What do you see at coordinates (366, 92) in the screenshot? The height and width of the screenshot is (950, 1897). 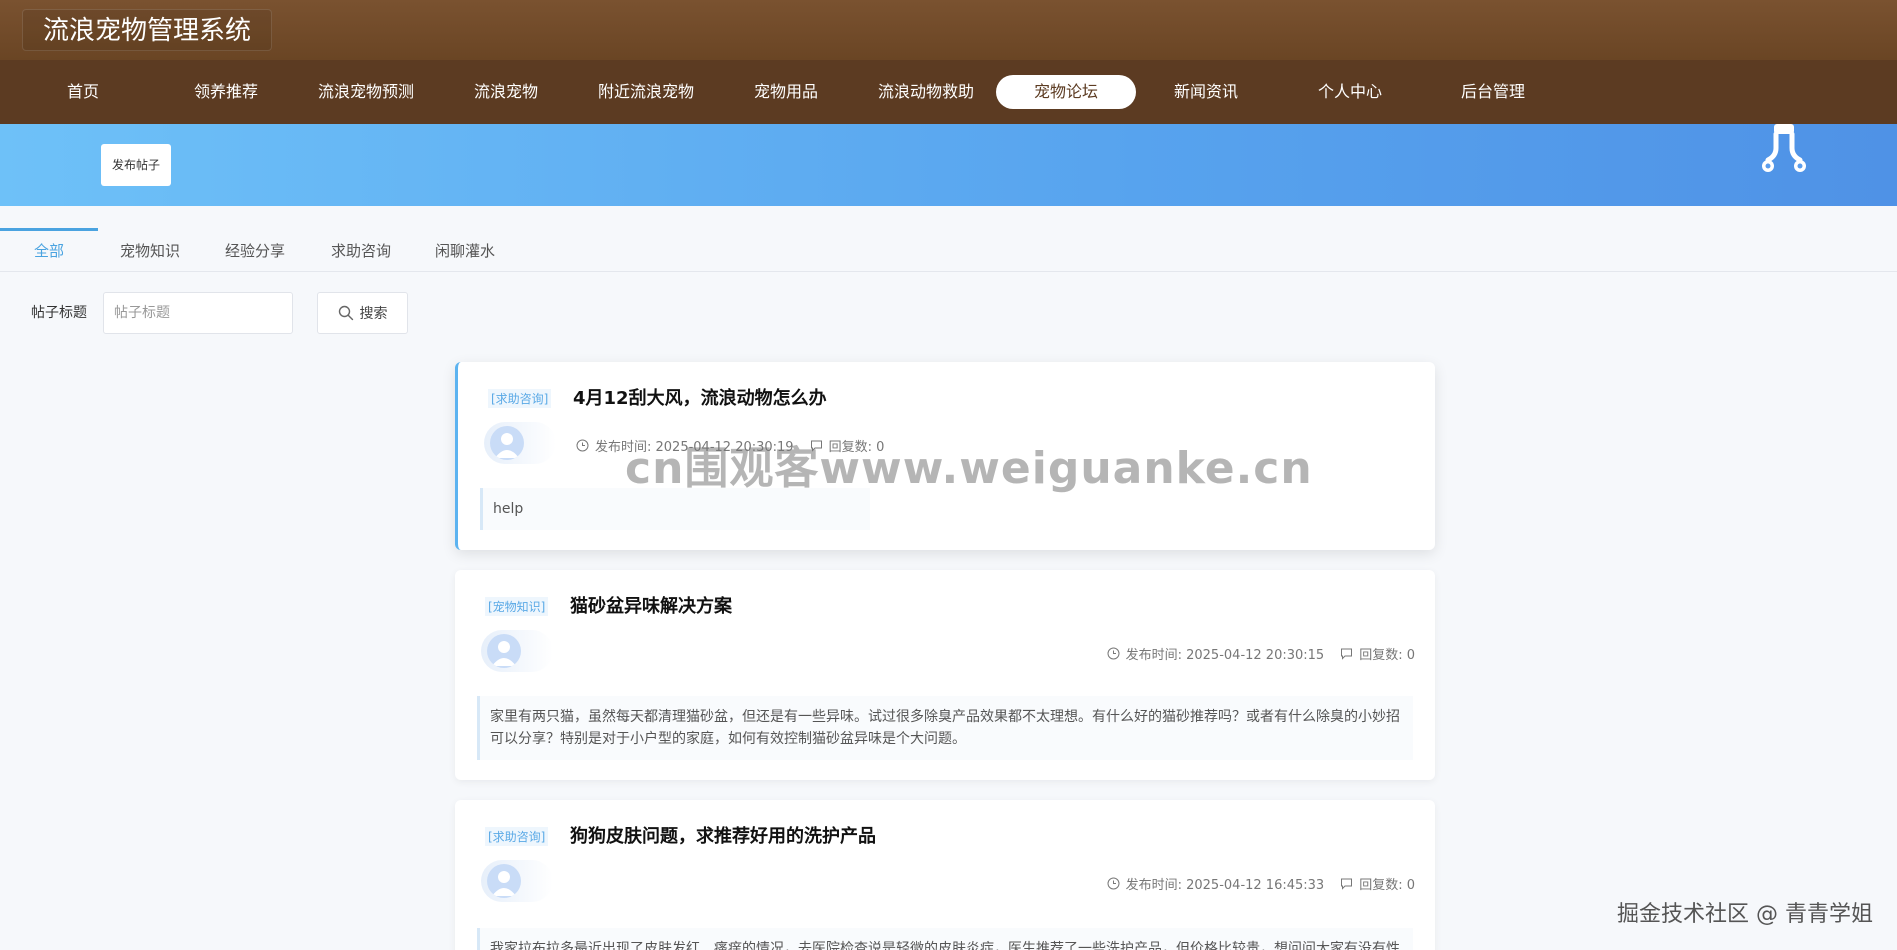 I see `nav-item-prediction: 流浪宠物预测` at bounding box center [366, 92].